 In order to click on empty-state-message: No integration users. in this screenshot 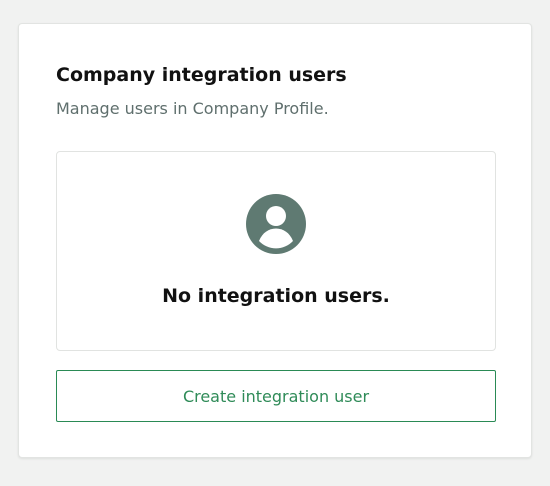, I will do `click(276, 296)`.